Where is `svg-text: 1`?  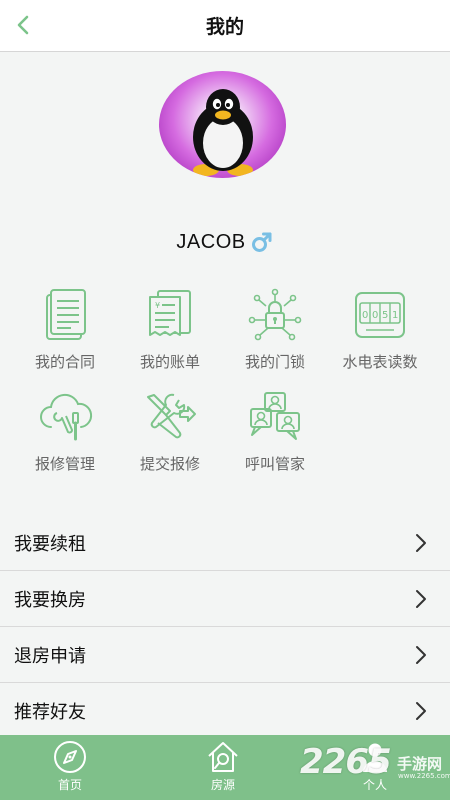
svg-text: 1 is located at coordinates (395, 315).